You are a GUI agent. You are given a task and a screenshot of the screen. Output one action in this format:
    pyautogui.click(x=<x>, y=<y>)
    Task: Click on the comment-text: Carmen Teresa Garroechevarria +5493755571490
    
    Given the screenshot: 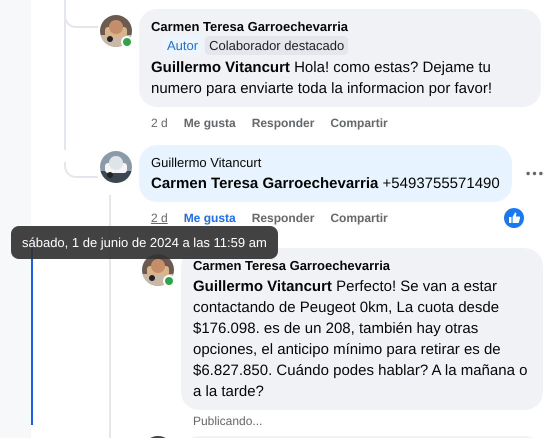 What is the action you would take?
    pyautogui.click(x=325, y=184)
    